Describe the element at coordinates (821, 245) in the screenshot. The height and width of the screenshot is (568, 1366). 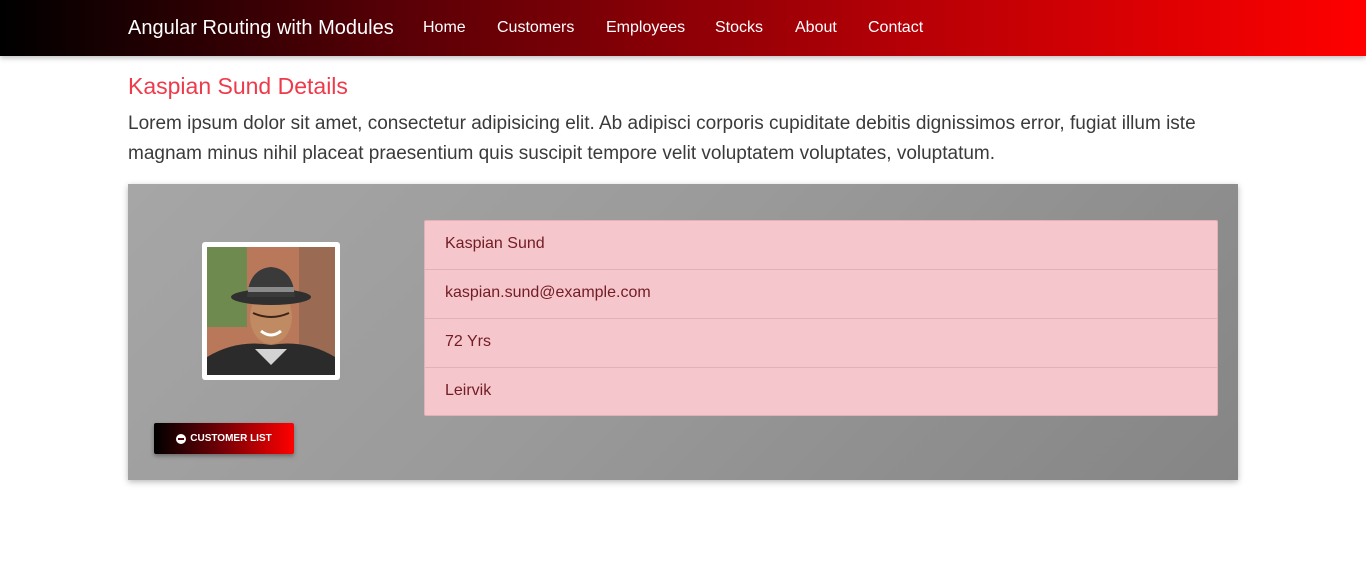
I see `customer-name: Kaspian Sund` at that location.